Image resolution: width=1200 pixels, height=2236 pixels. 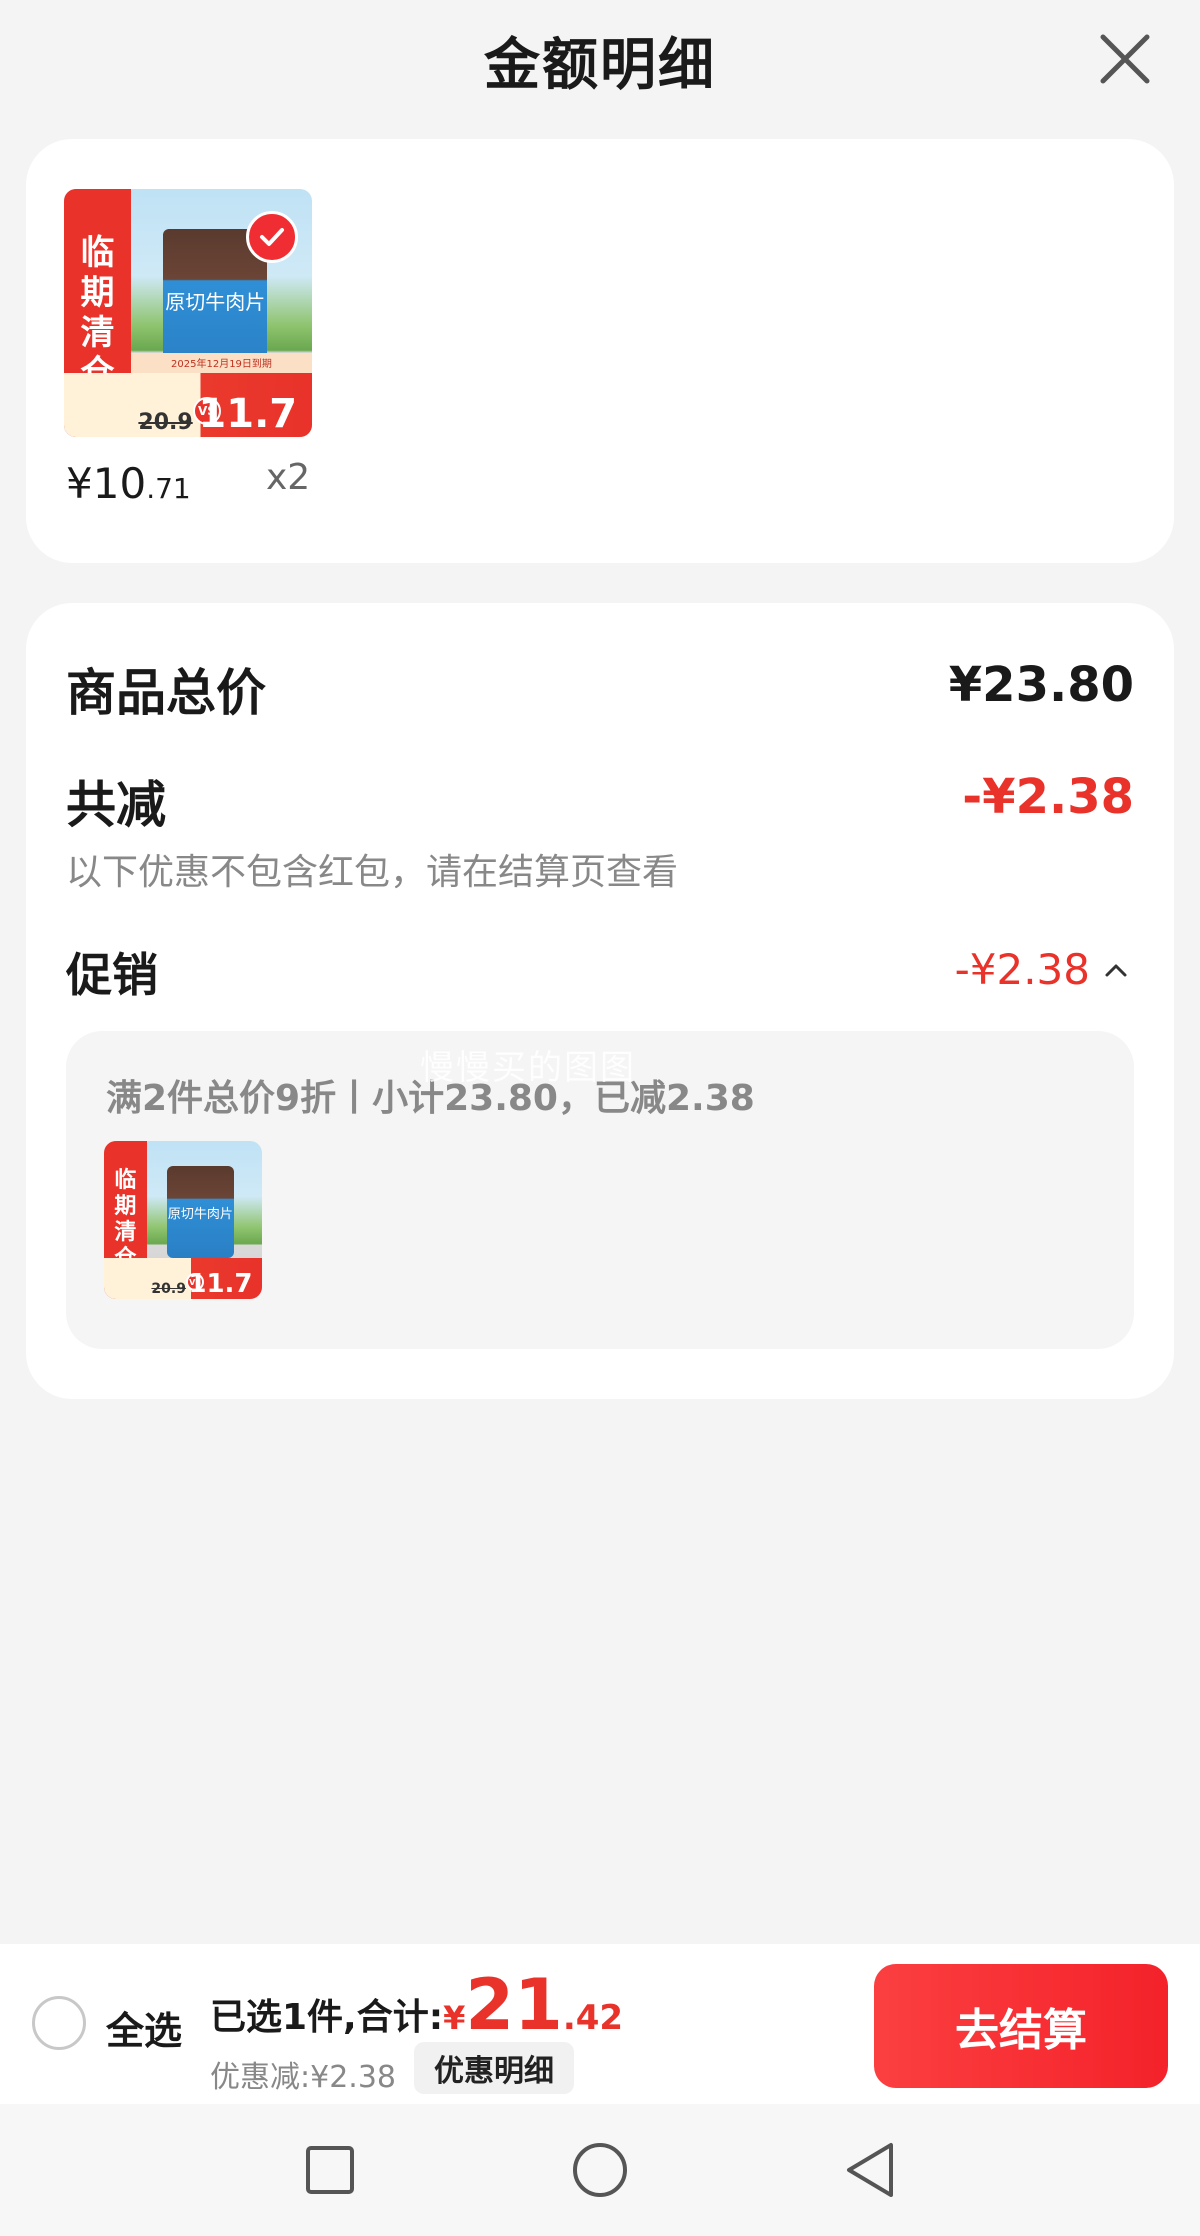 I want to click on circle-nav-icon, so click(x=600, y=2170).